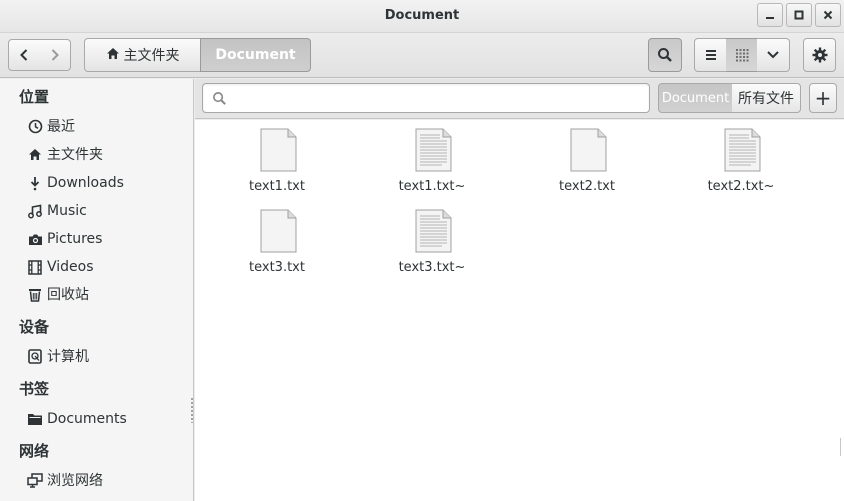 The width and height of the screenshot is (844, 501). I want to click on settings-button, so click(819, 55).